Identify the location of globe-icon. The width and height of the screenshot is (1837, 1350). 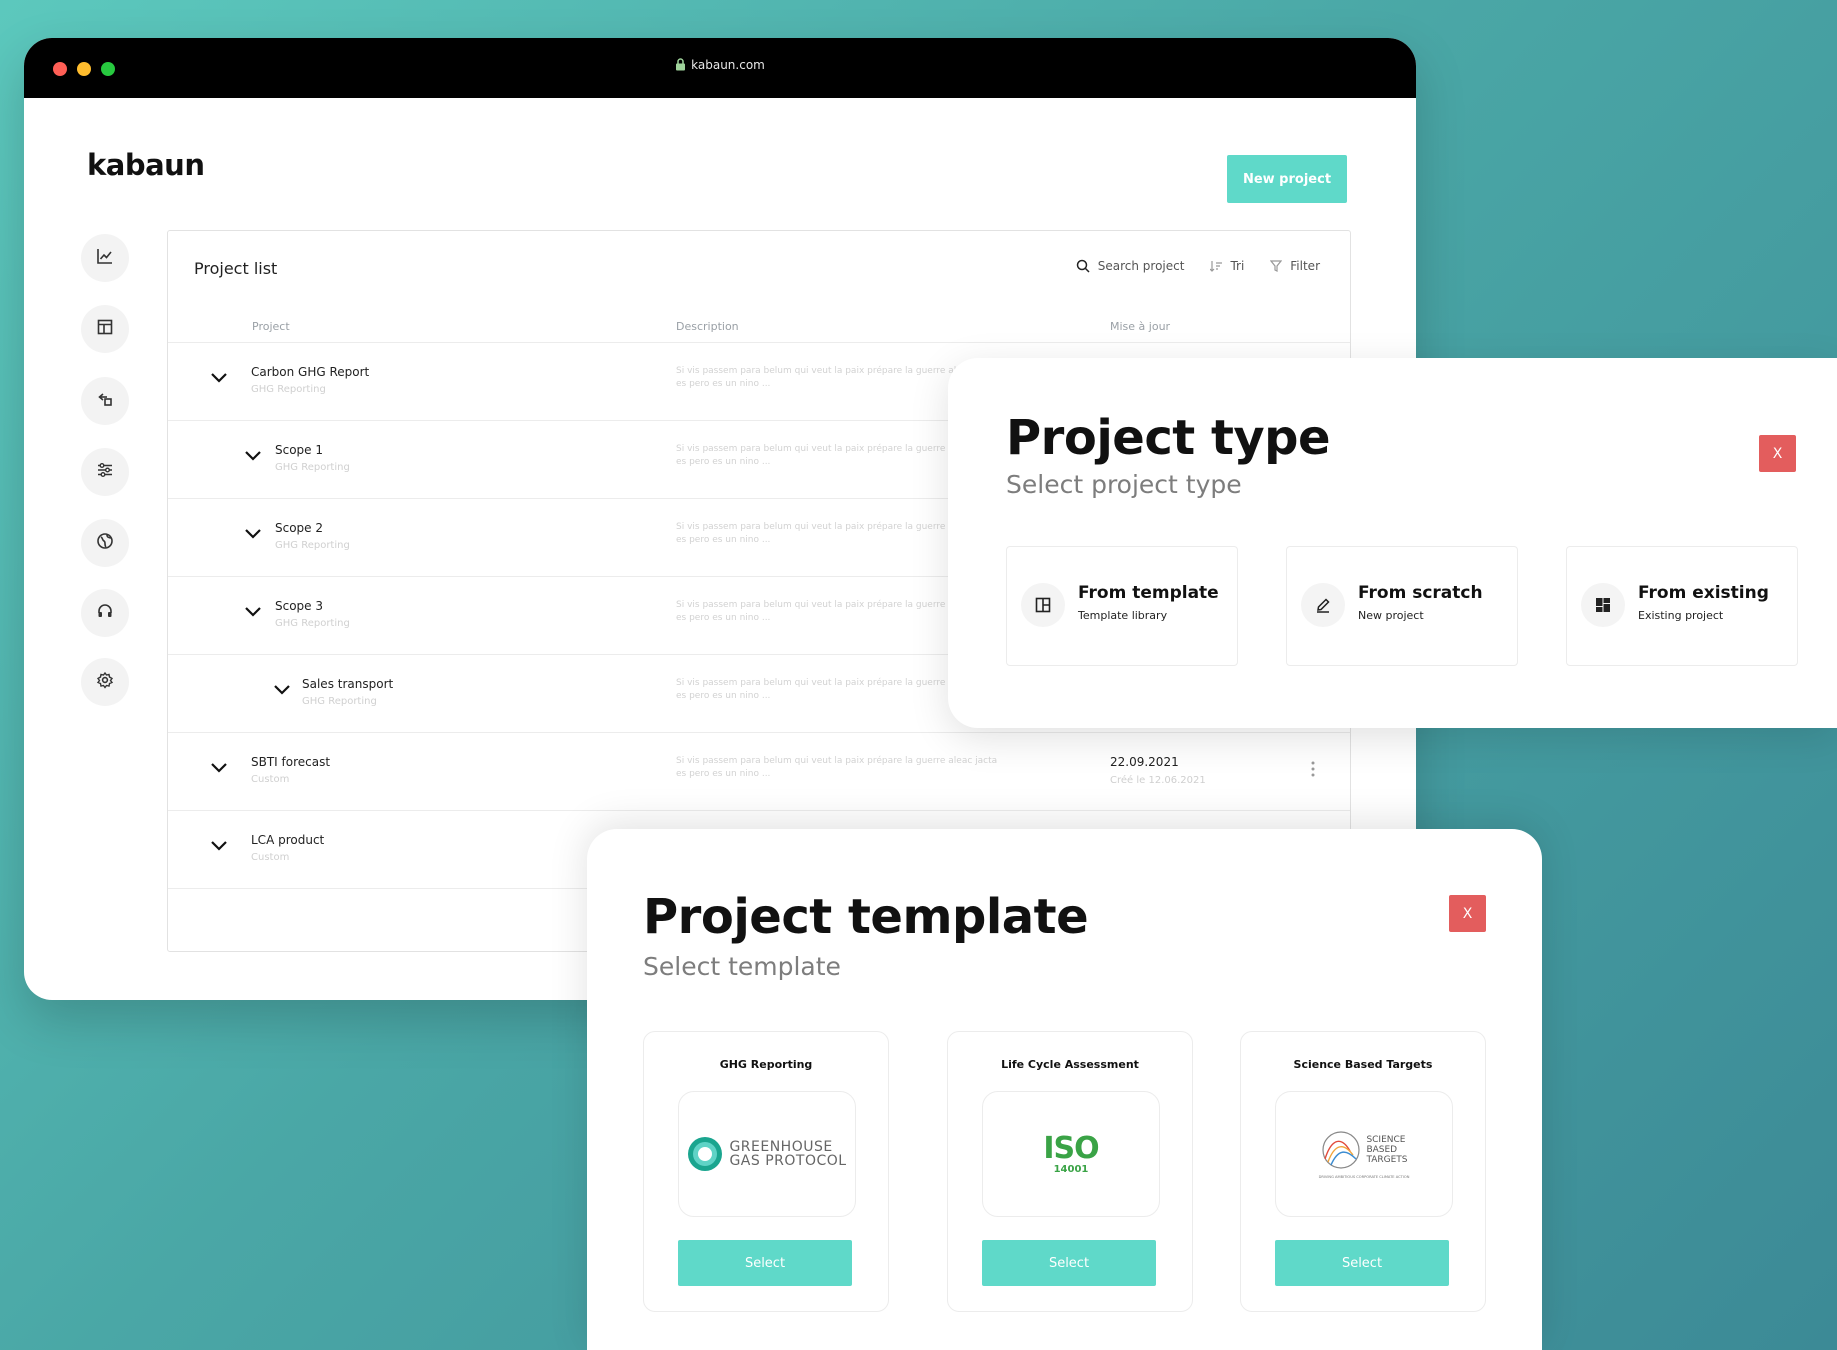
(105, 543).